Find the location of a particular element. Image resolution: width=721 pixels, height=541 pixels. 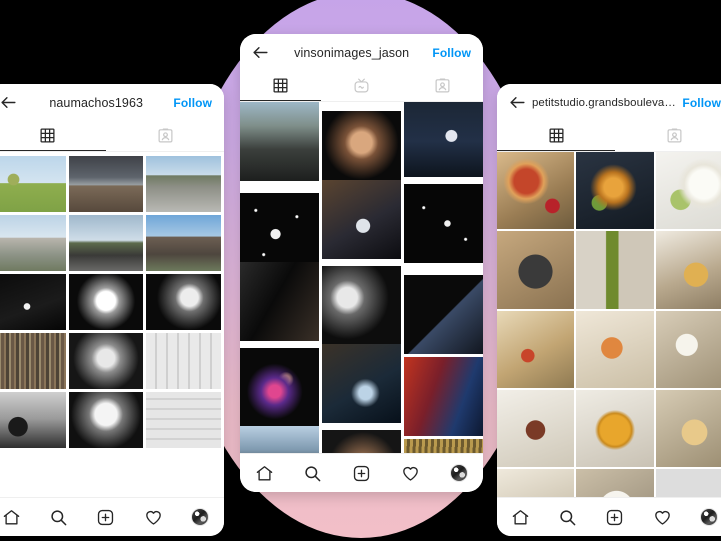

photo-pizza-board is located at coordinates (536, 191).